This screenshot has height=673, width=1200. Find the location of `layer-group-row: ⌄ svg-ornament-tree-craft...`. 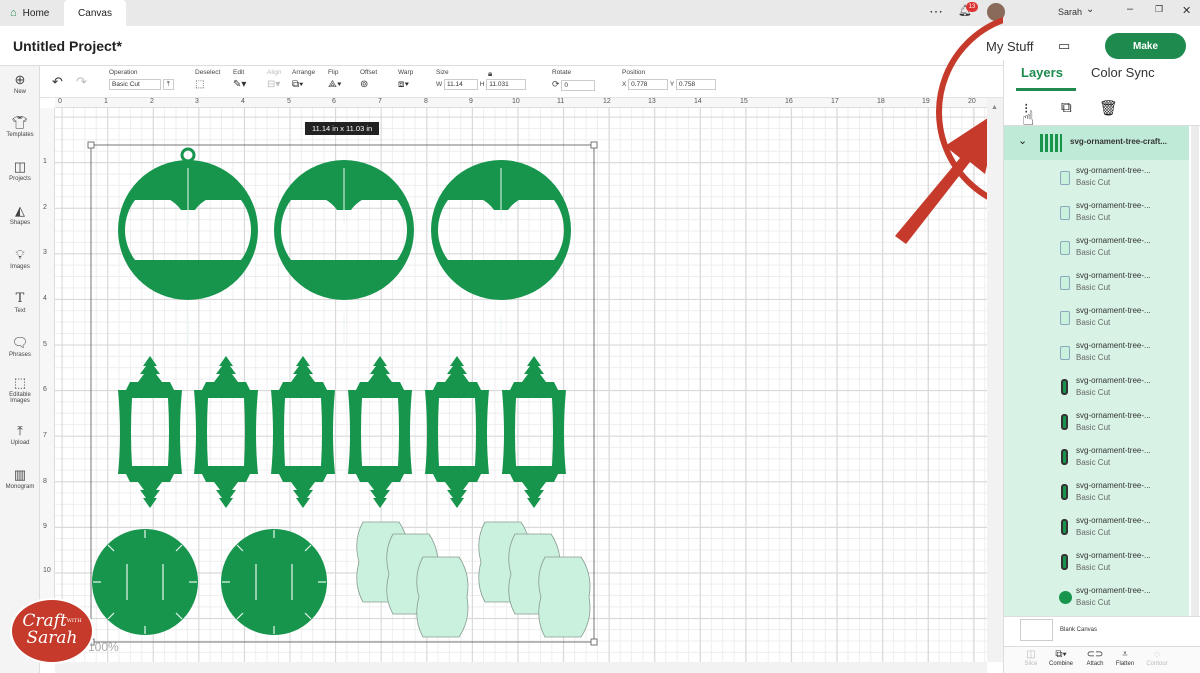

layer-group-row: ⌄ svg-ornament-tree-craft... is located at coordinates (1096, 143).